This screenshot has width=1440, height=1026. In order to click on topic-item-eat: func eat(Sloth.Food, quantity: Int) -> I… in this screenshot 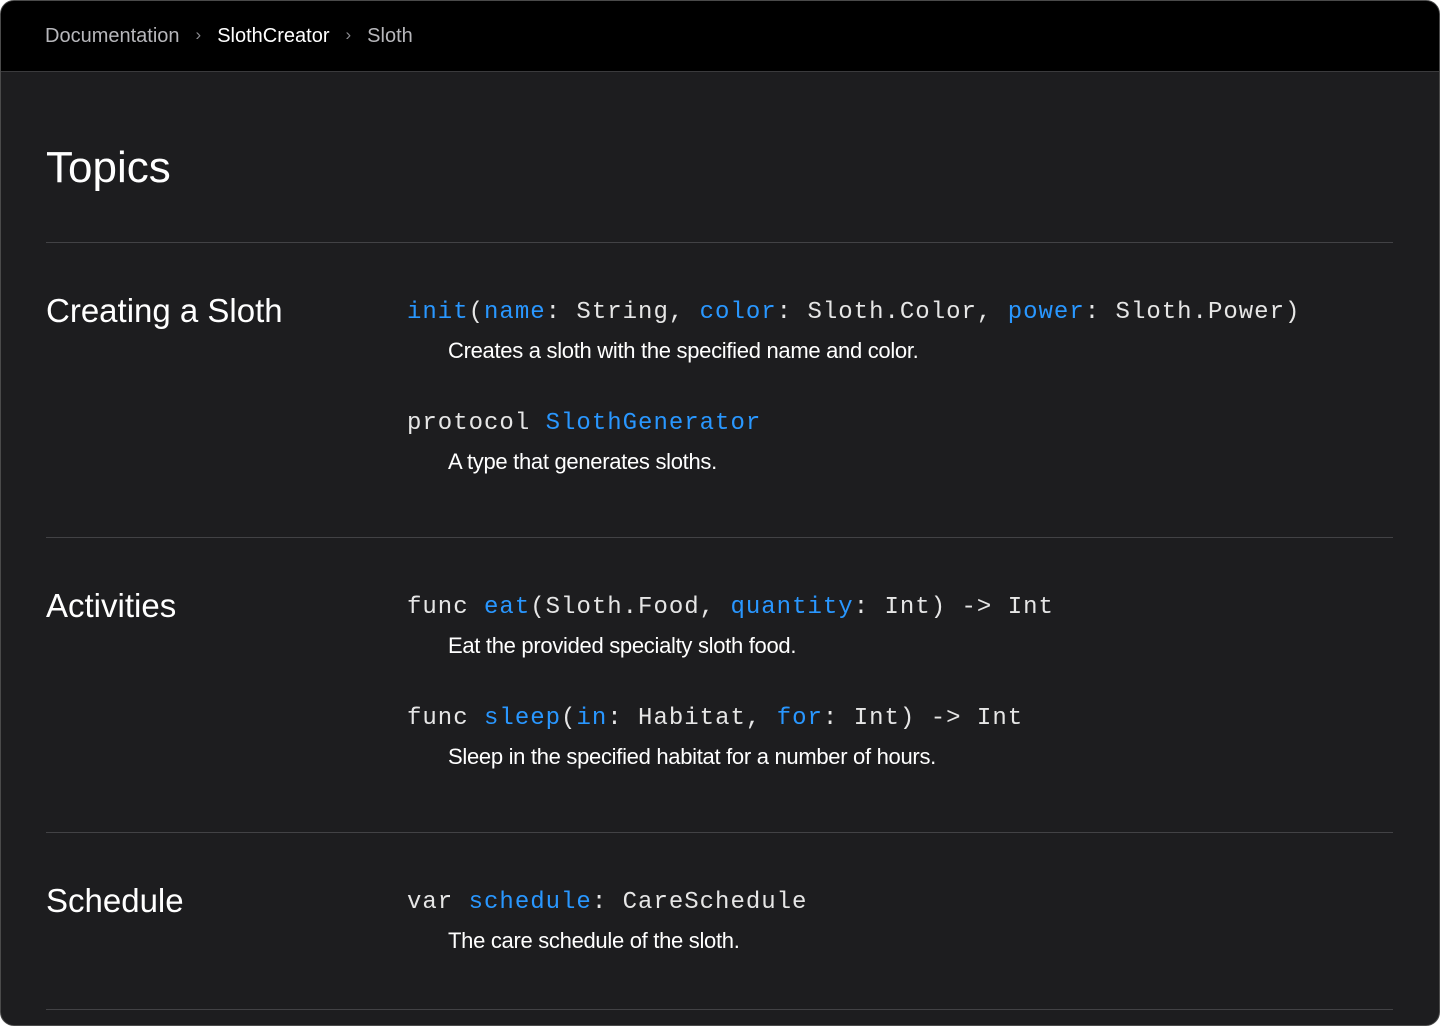, I will do `click(900, 598)`.